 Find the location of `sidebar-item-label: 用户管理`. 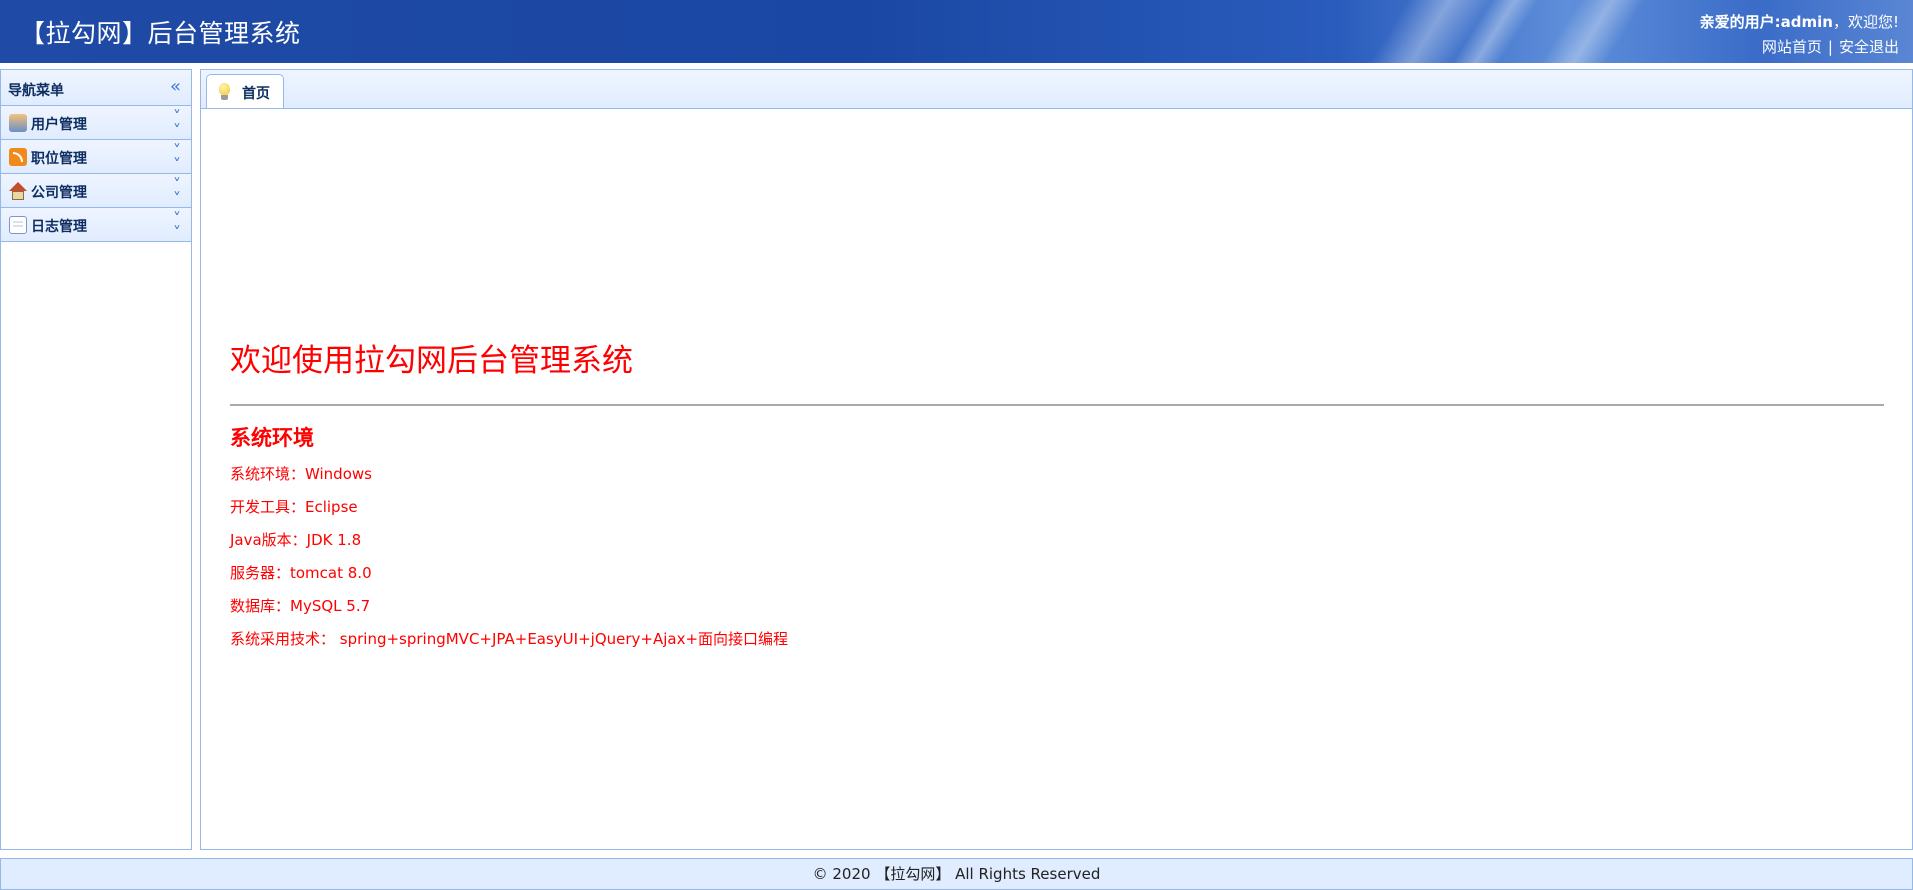

sidebar-item-label: 用户管理 is located at coordinates (59, 125).